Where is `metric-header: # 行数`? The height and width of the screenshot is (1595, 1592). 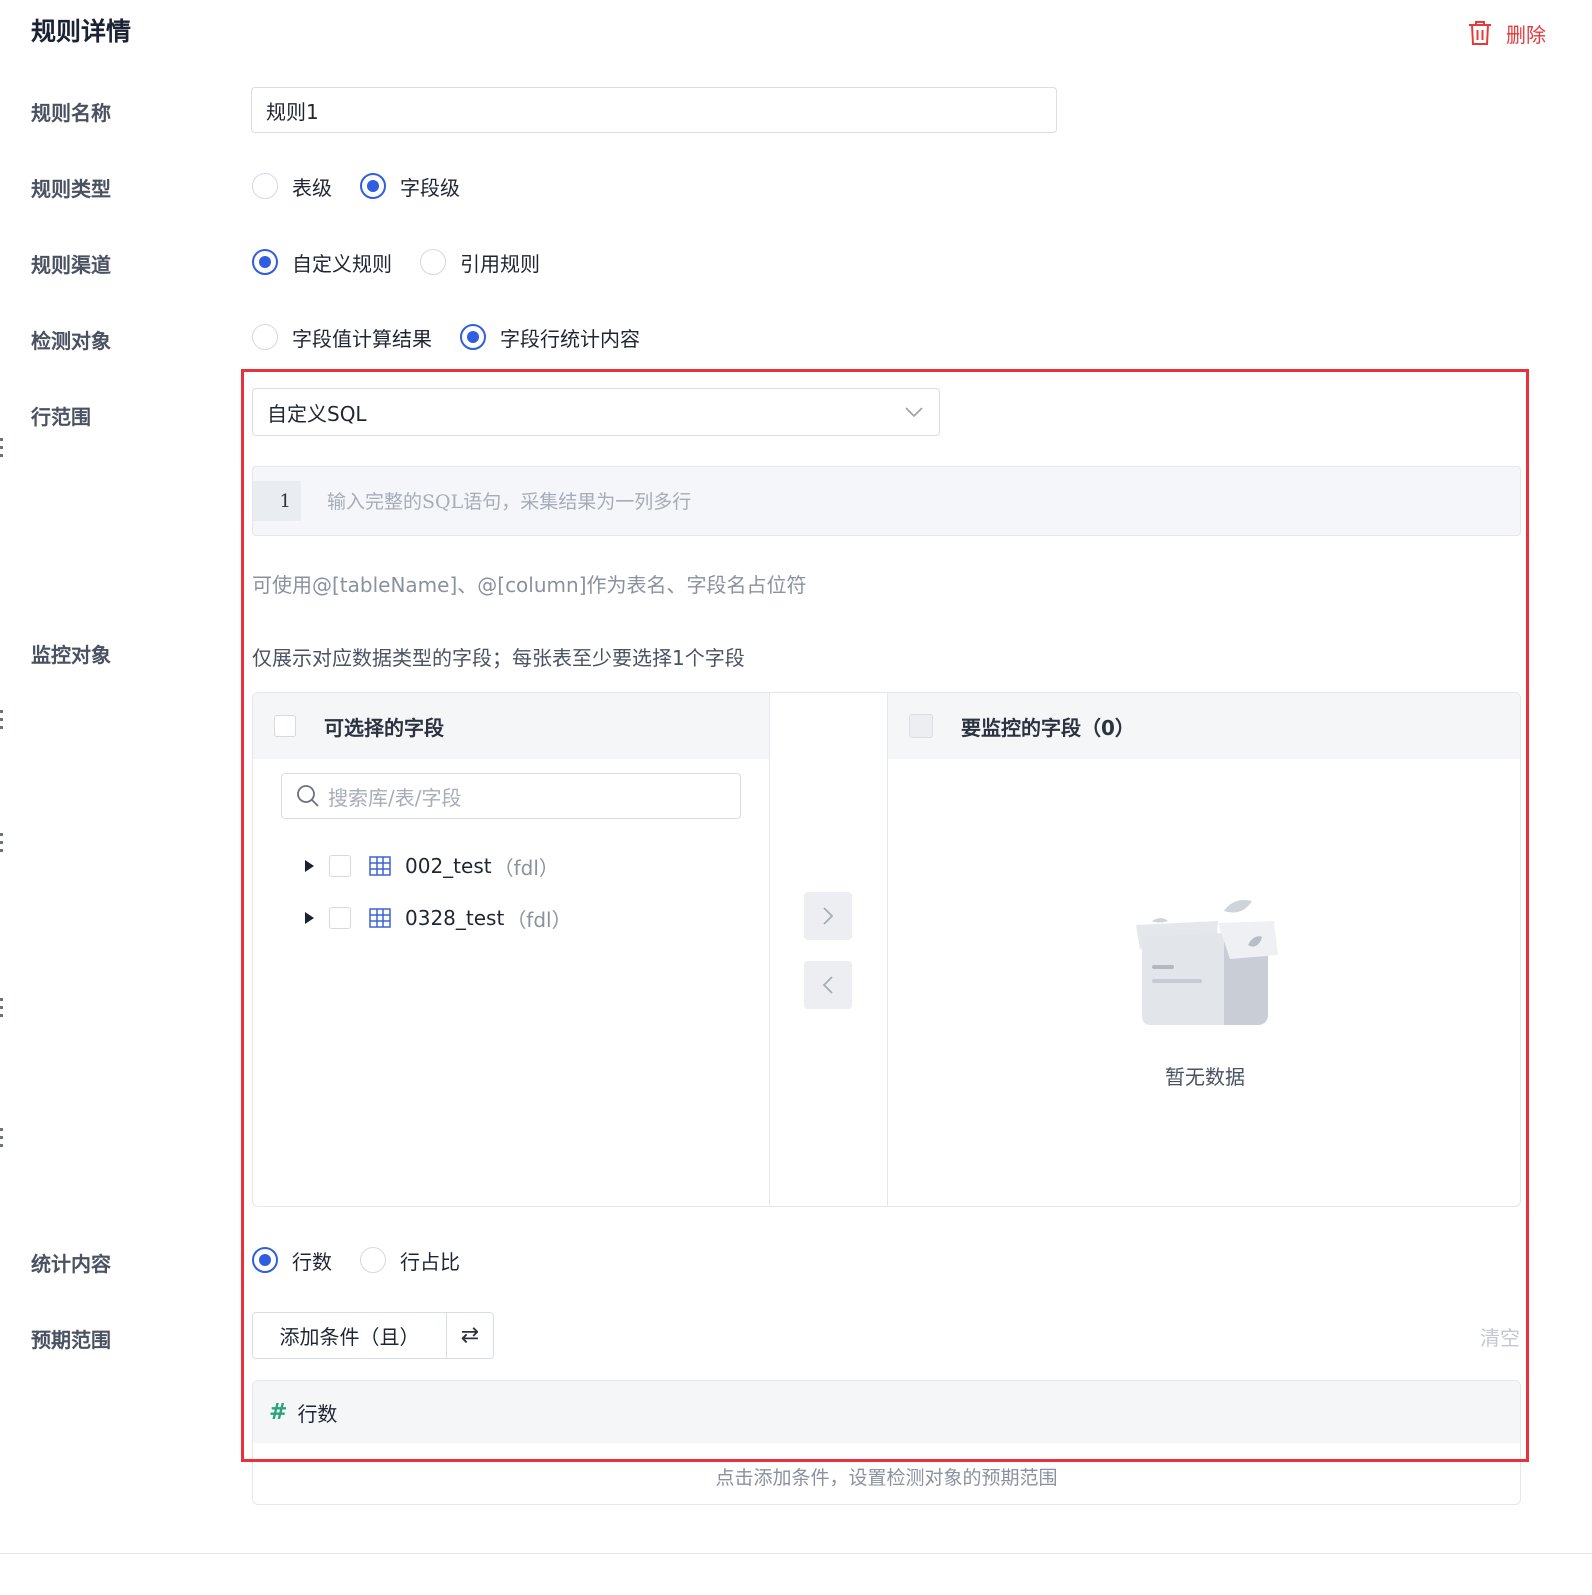
metric-header: # 行数 is located at coordinates (886, 1412).